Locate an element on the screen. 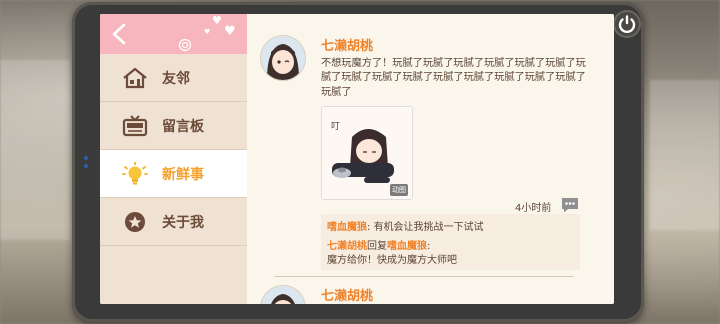 The height and width of the screenshot is (324, 720). comment-item: 嗜血魔狼: 有机会让我挑战一下试试 is located at coordinates (405, 225).